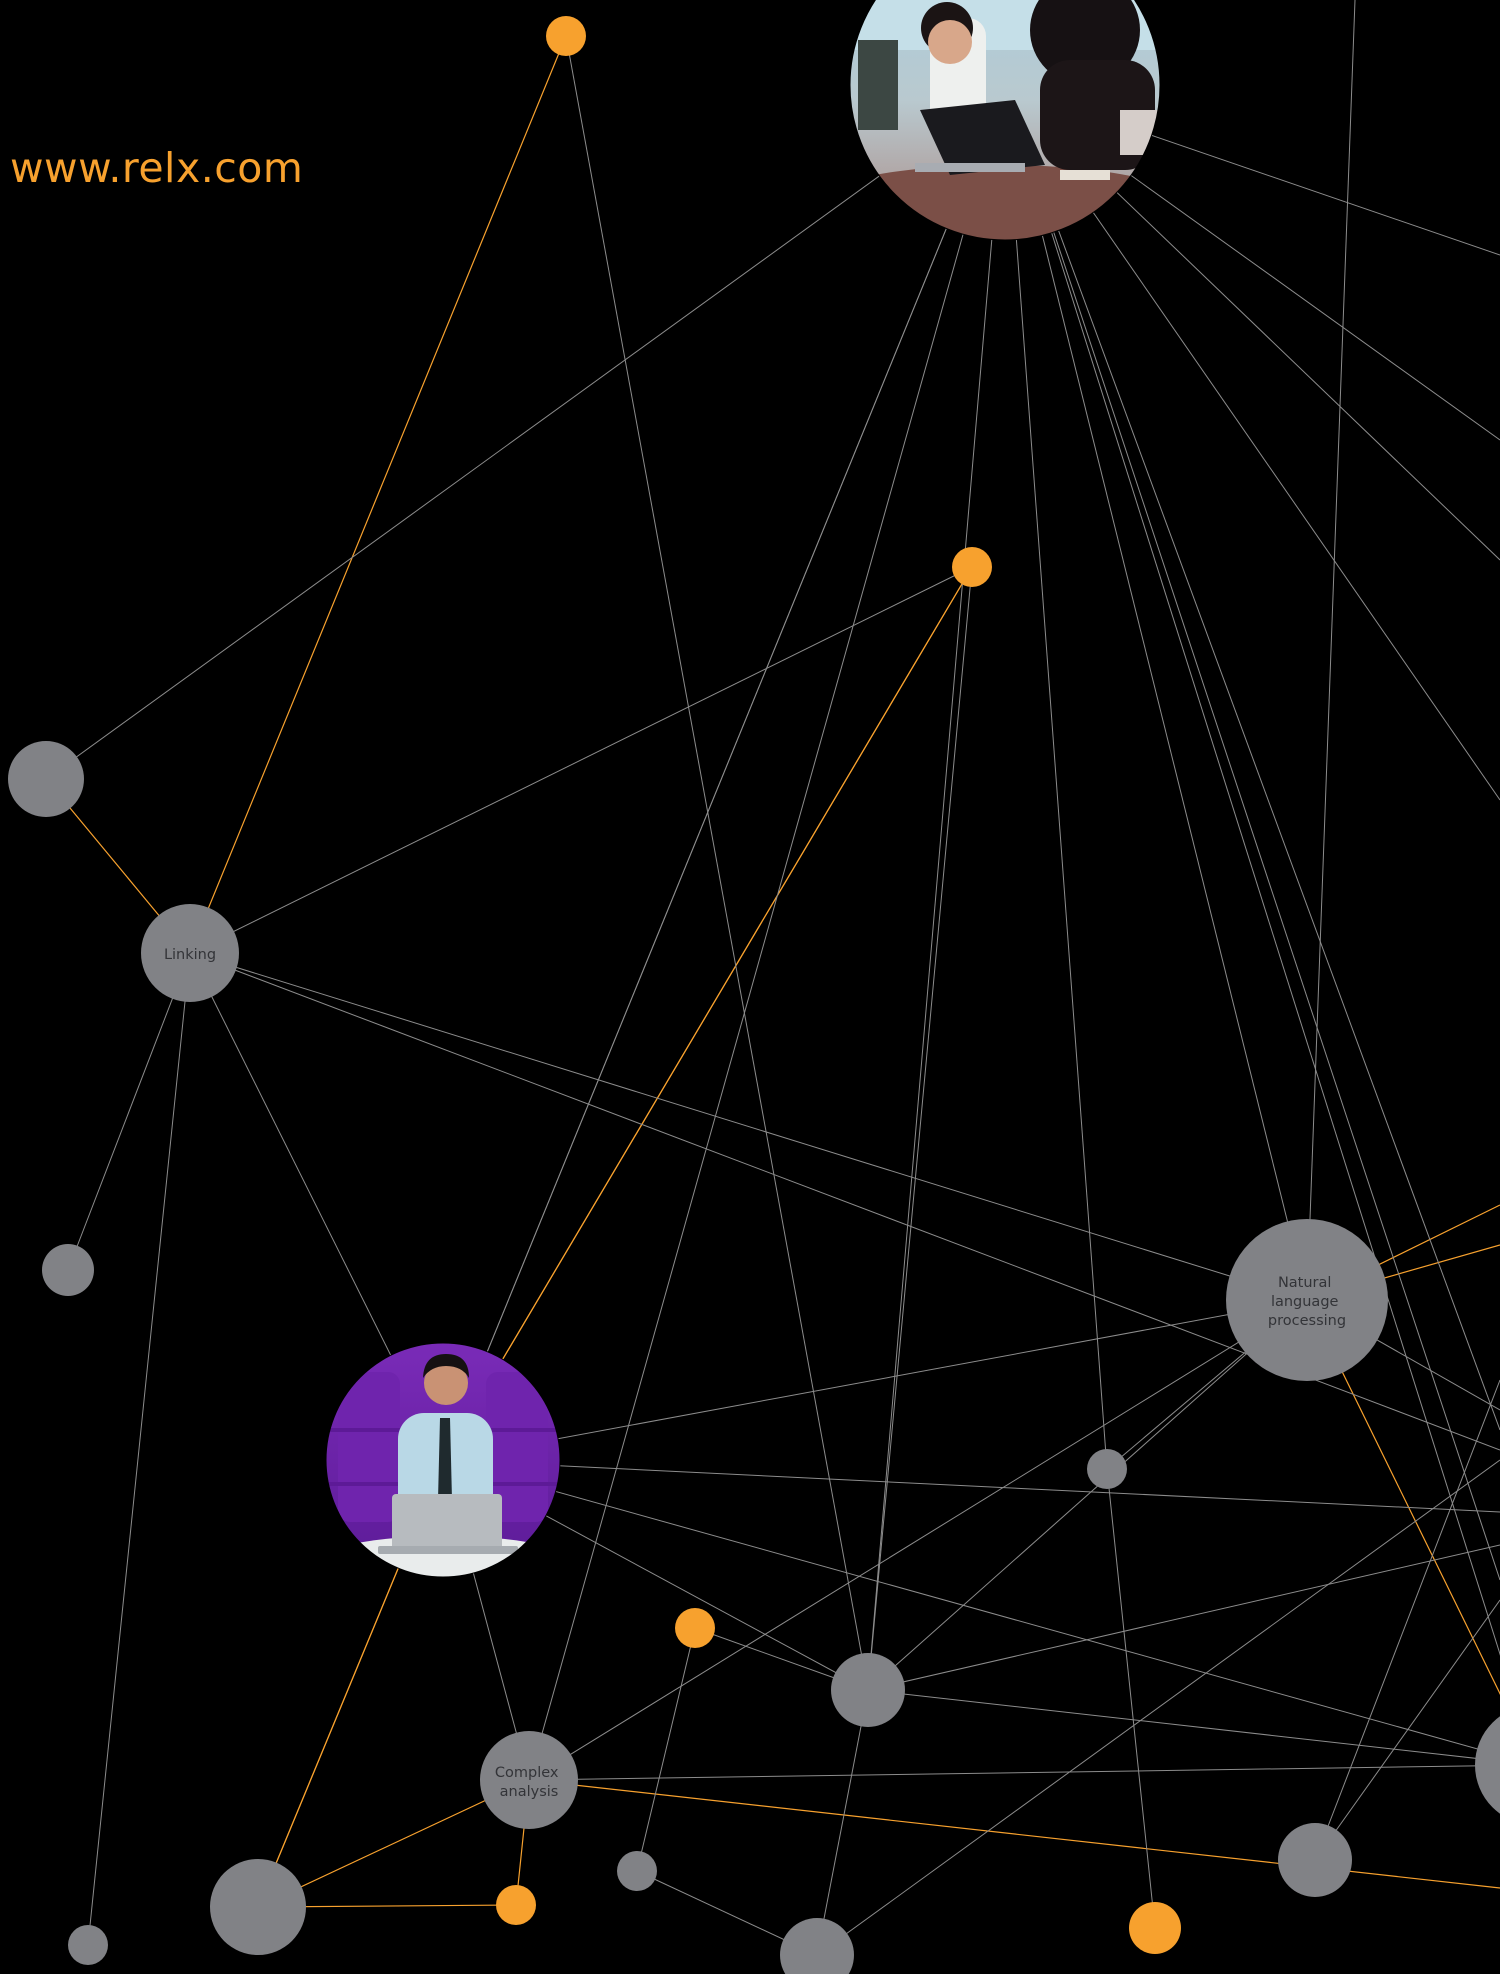  Describe the element at coordinates (1304, 1283) in the screenshot. I see `nlp-label-line-1: Natural` at that location.